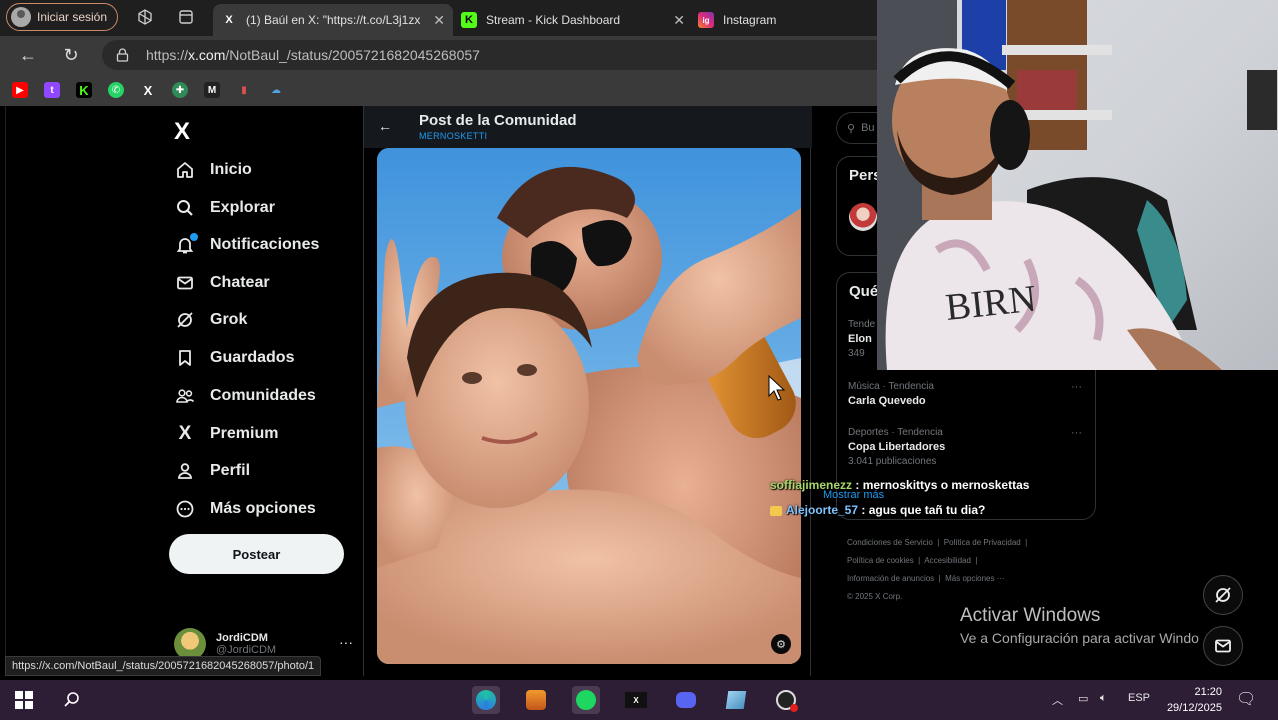  What do you see at coordinates (785, 20) in the screenshot?
I see `tab-instagram: ig Instagram` at bounding box center [785, 20].